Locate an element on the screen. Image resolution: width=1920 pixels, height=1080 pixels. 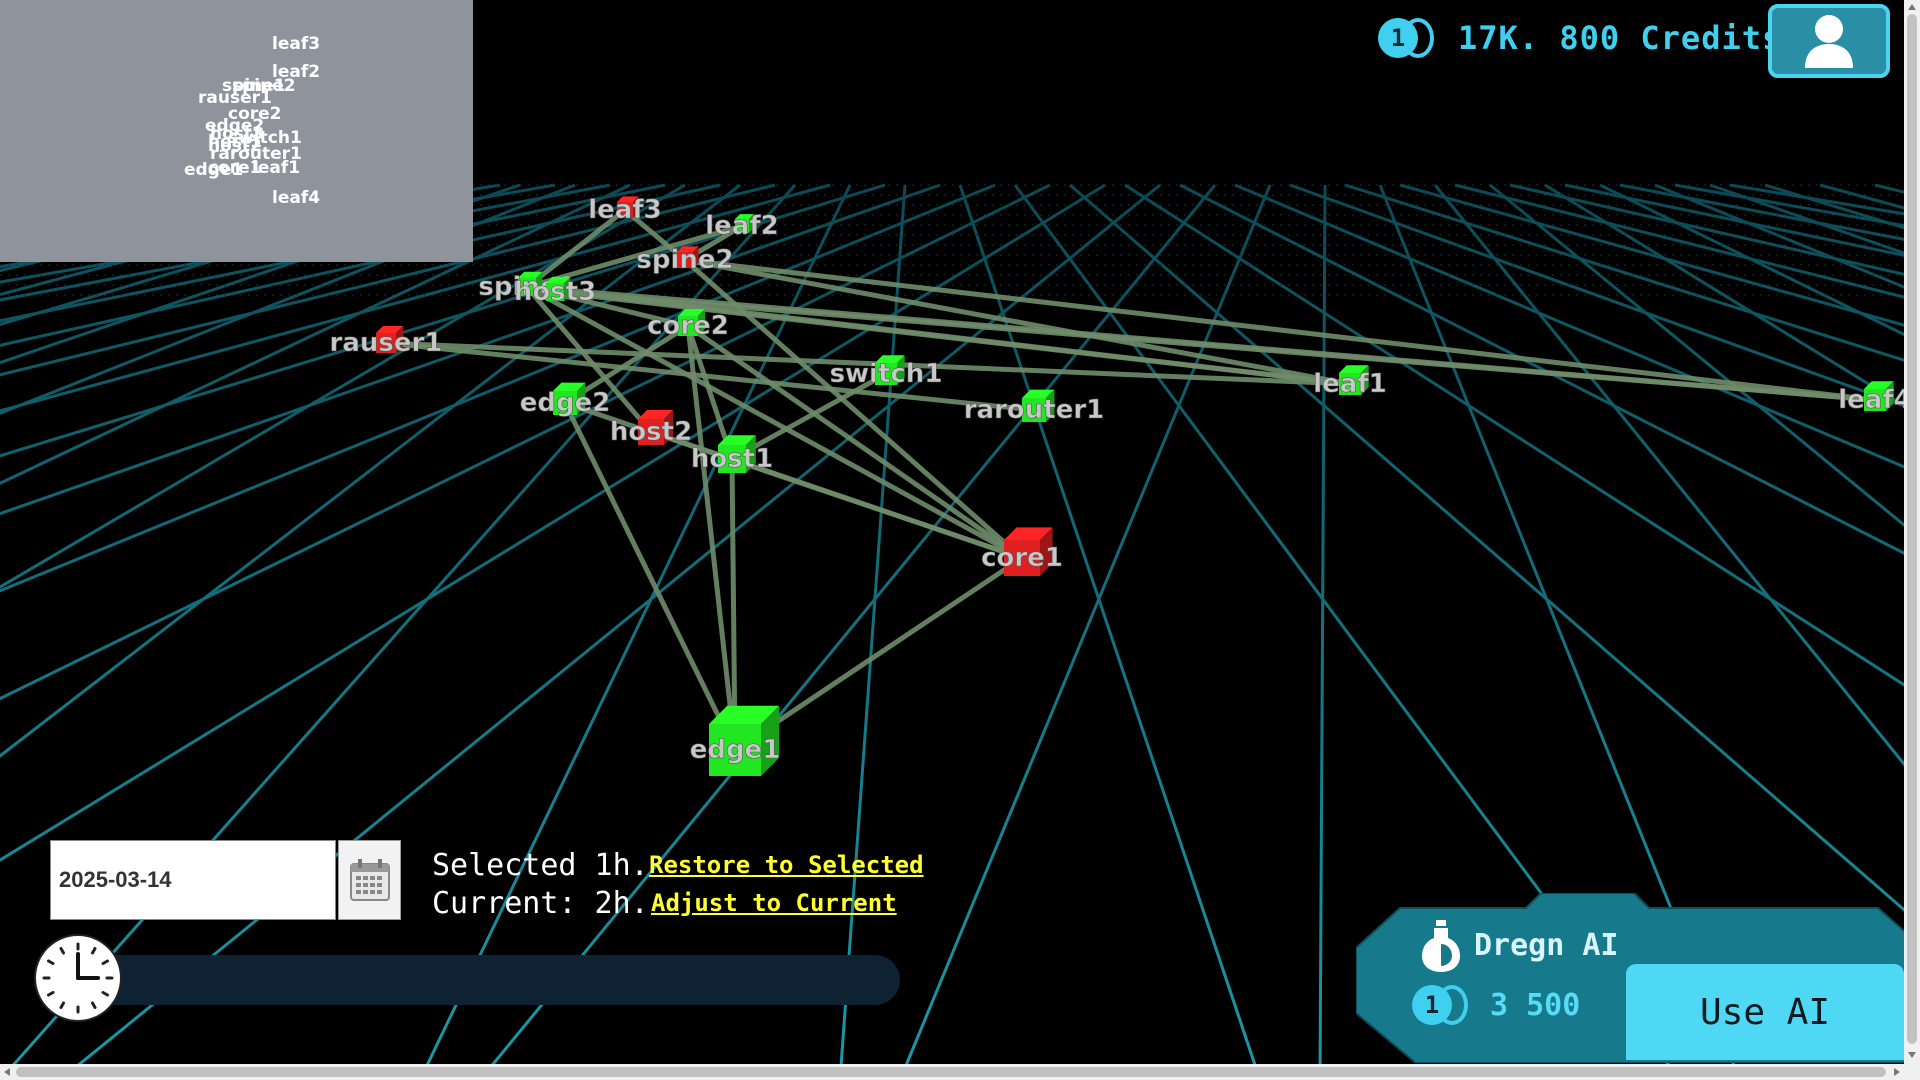
network-link is located at coordinates (774, 422).